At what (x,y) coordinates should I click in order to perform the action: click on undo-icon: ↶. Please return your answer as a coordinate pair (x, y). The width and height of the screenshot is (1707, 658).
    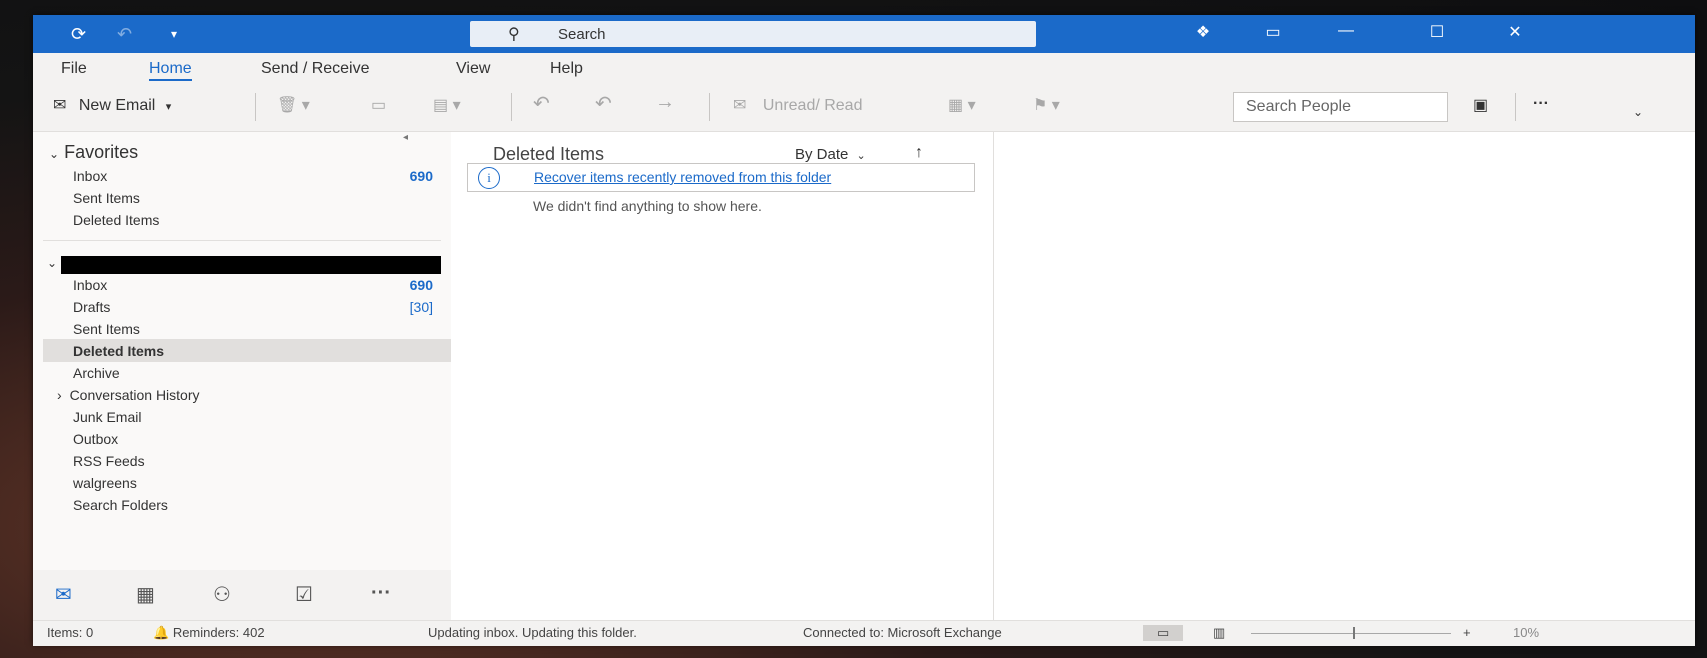
    Looking at the image, I should click on (124, 34).